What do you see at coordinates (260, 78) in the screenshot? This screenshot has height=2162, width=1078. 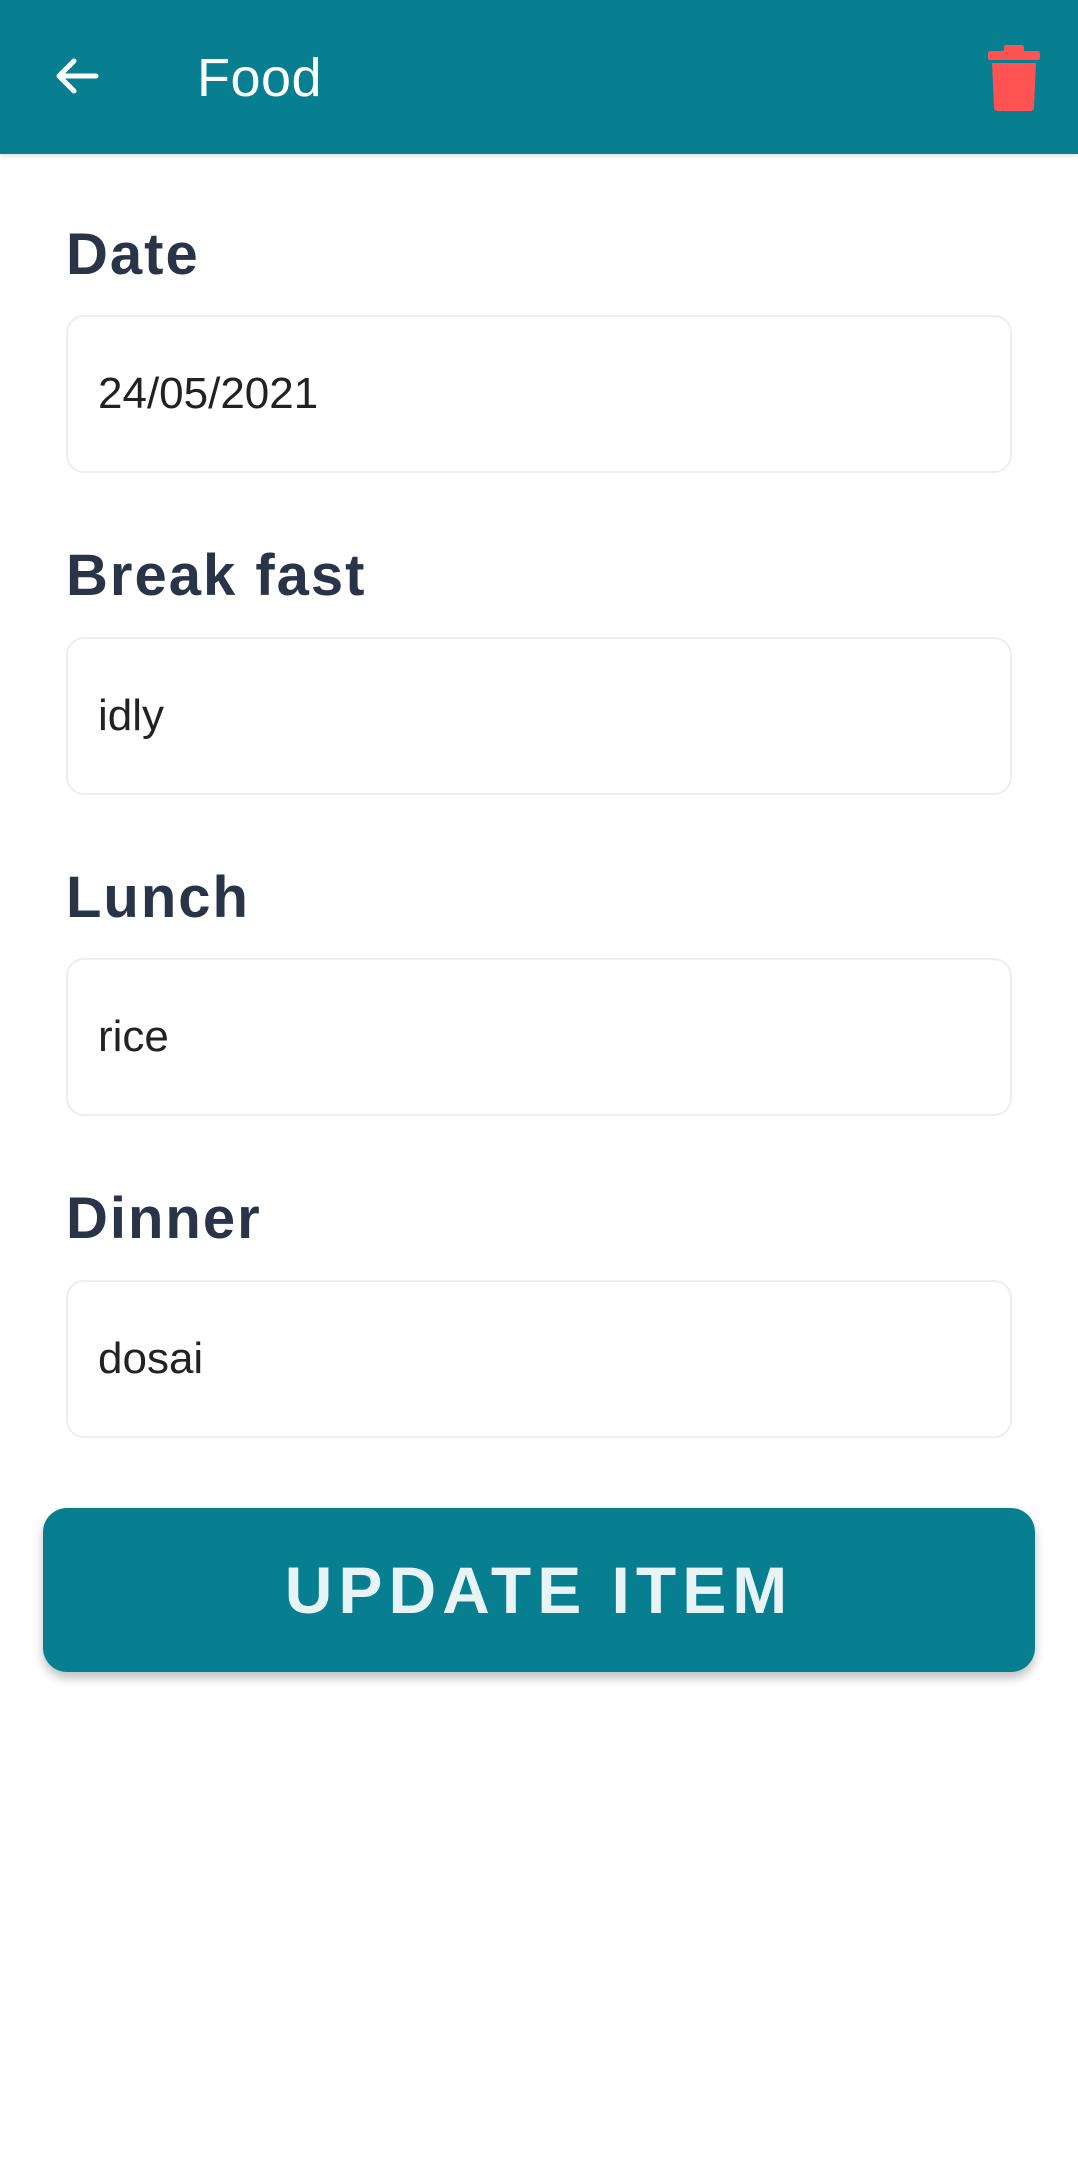 I see `page-title: Food` at bounding box center [260, 78].